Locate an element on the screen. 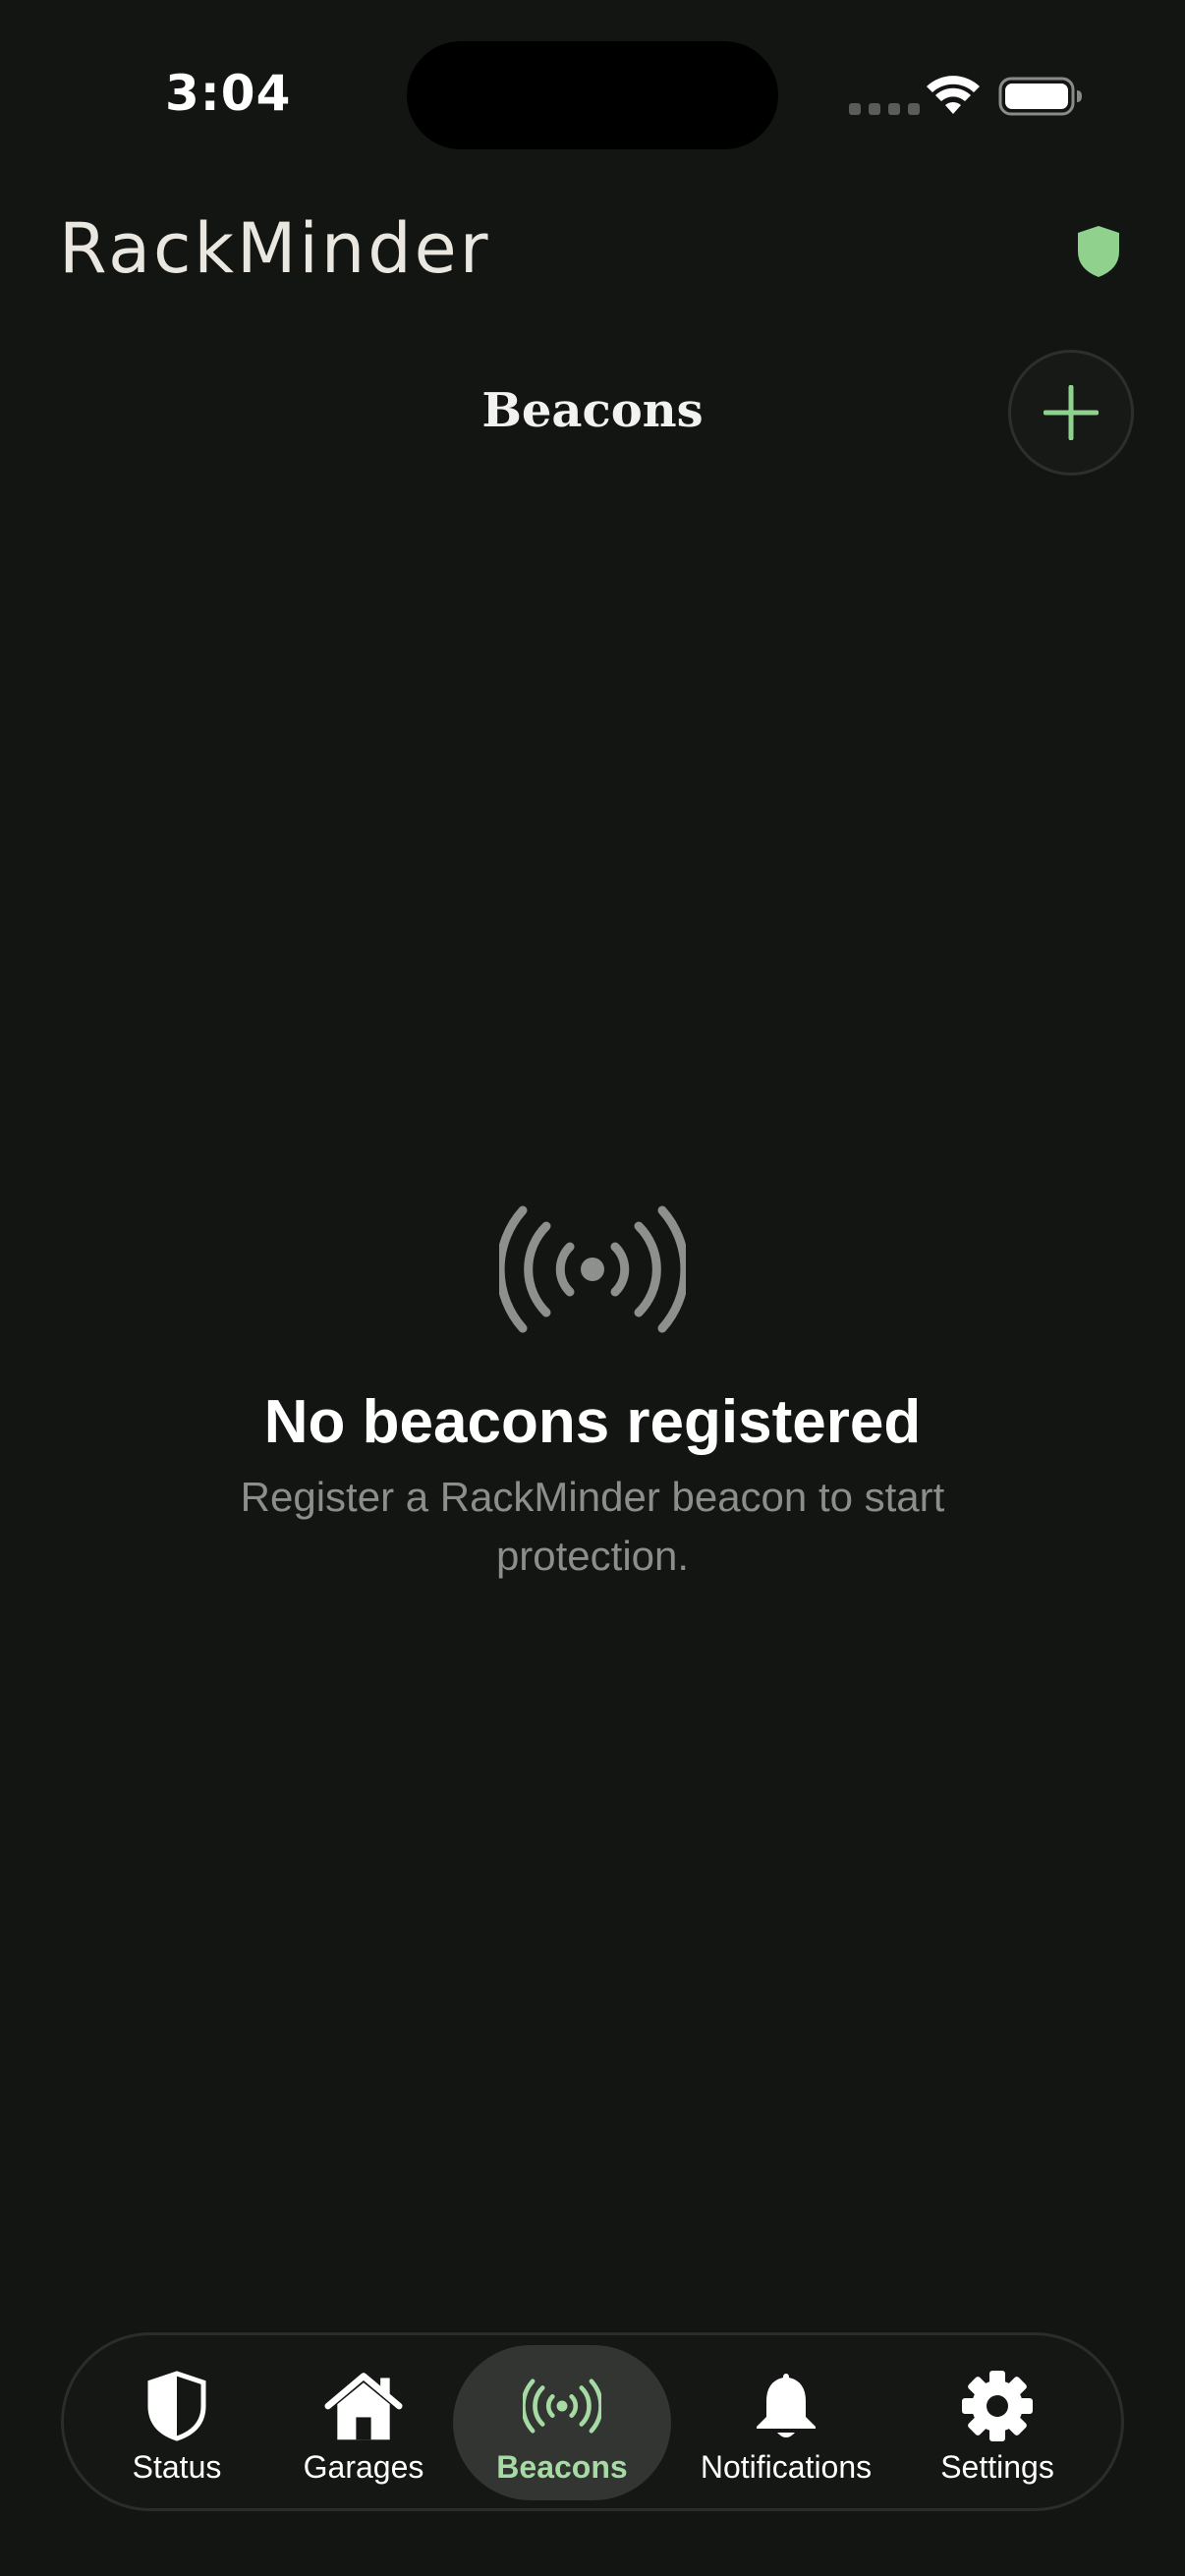  gear-icon is located at coordinates (998, 2406).